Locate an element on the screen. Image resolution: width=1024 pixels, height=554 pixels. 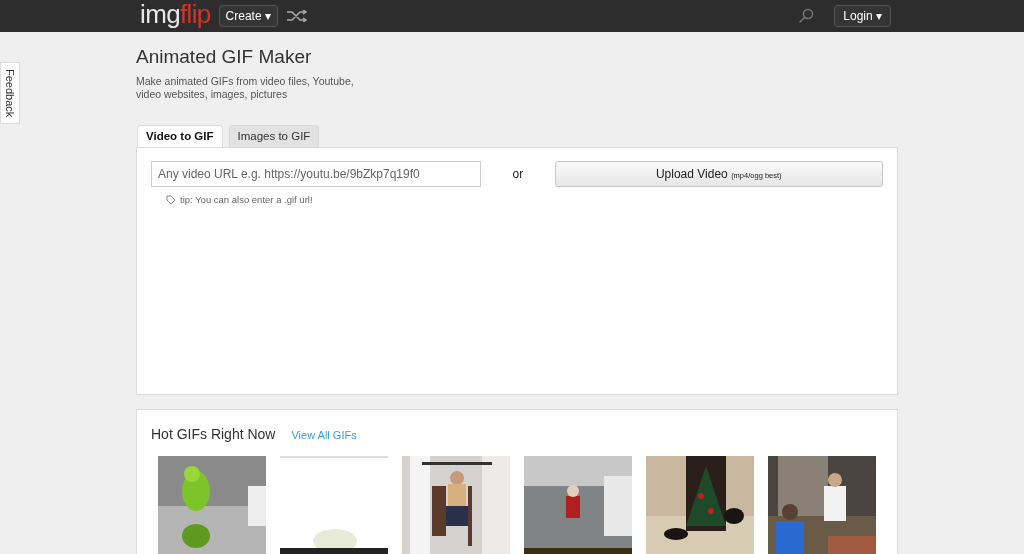
shuffle-icon is located at coordinates (296, 16).